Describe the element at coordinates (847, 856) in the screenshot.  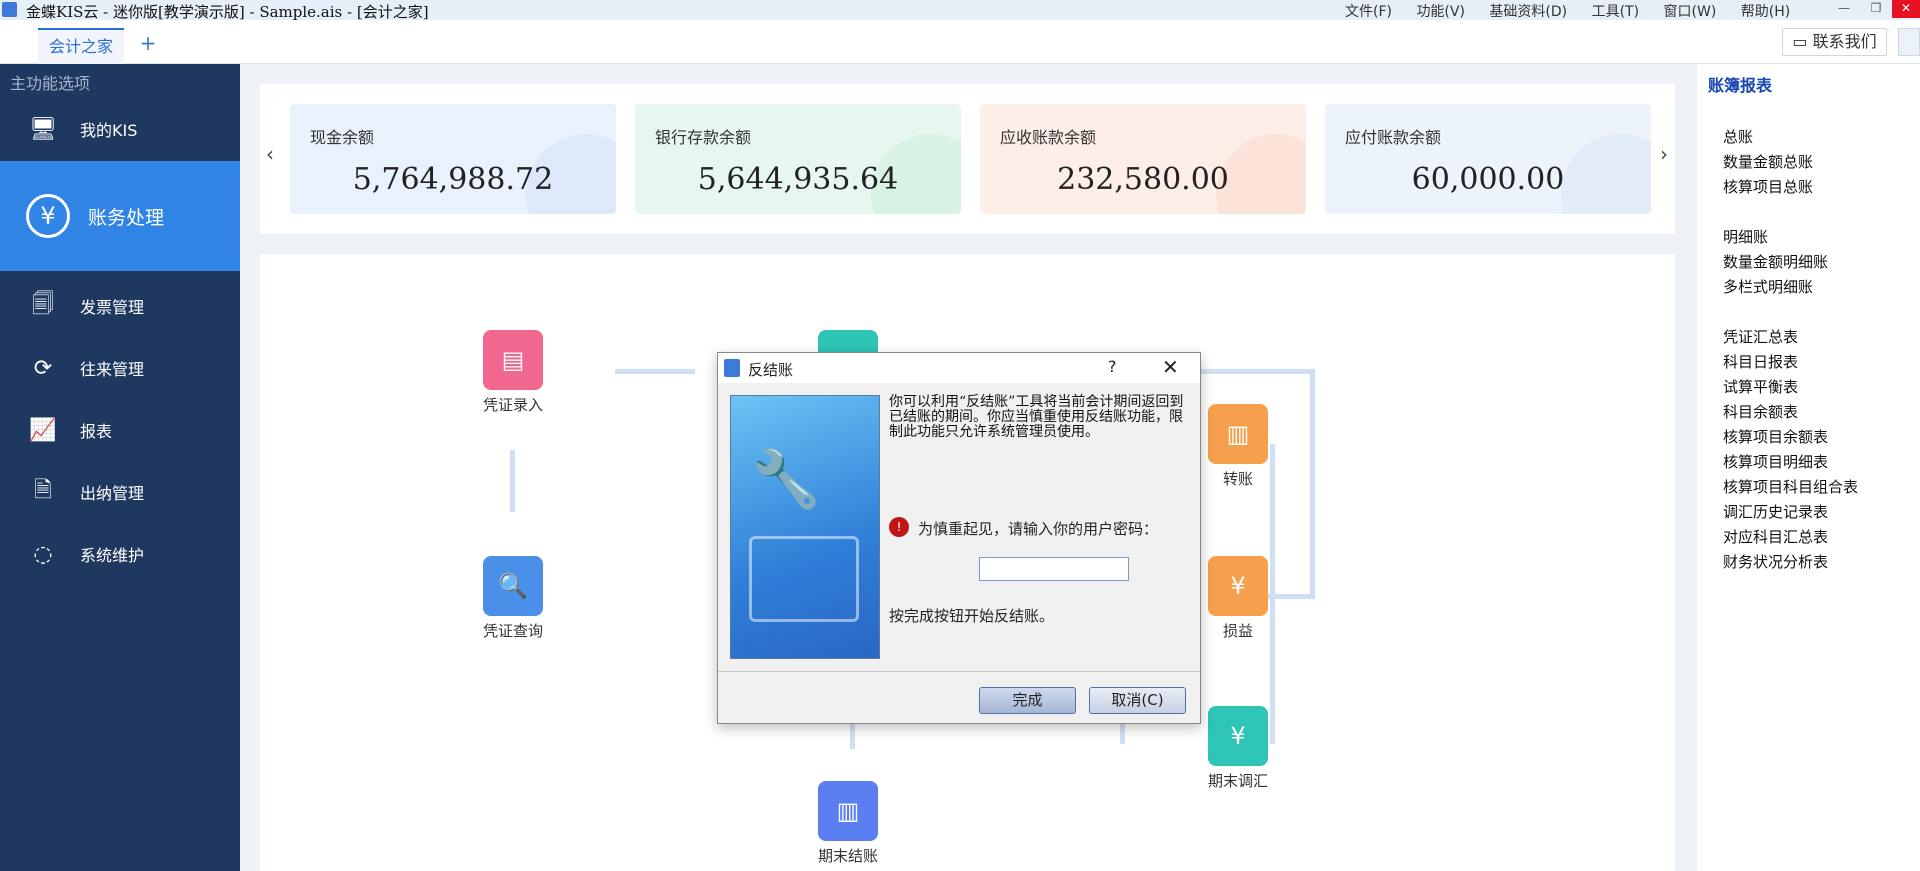
I see `node-label: 期末结账` at that location.